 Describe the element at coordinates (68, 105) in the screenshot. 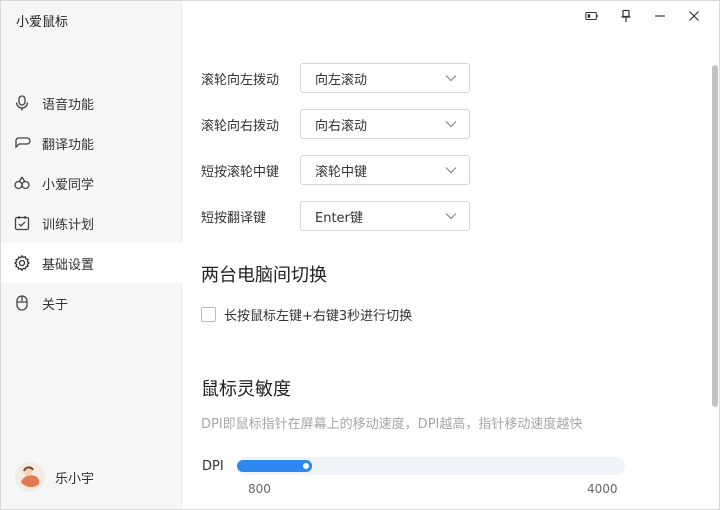

I see `sidebar-item-label: 语音功能` at that location.